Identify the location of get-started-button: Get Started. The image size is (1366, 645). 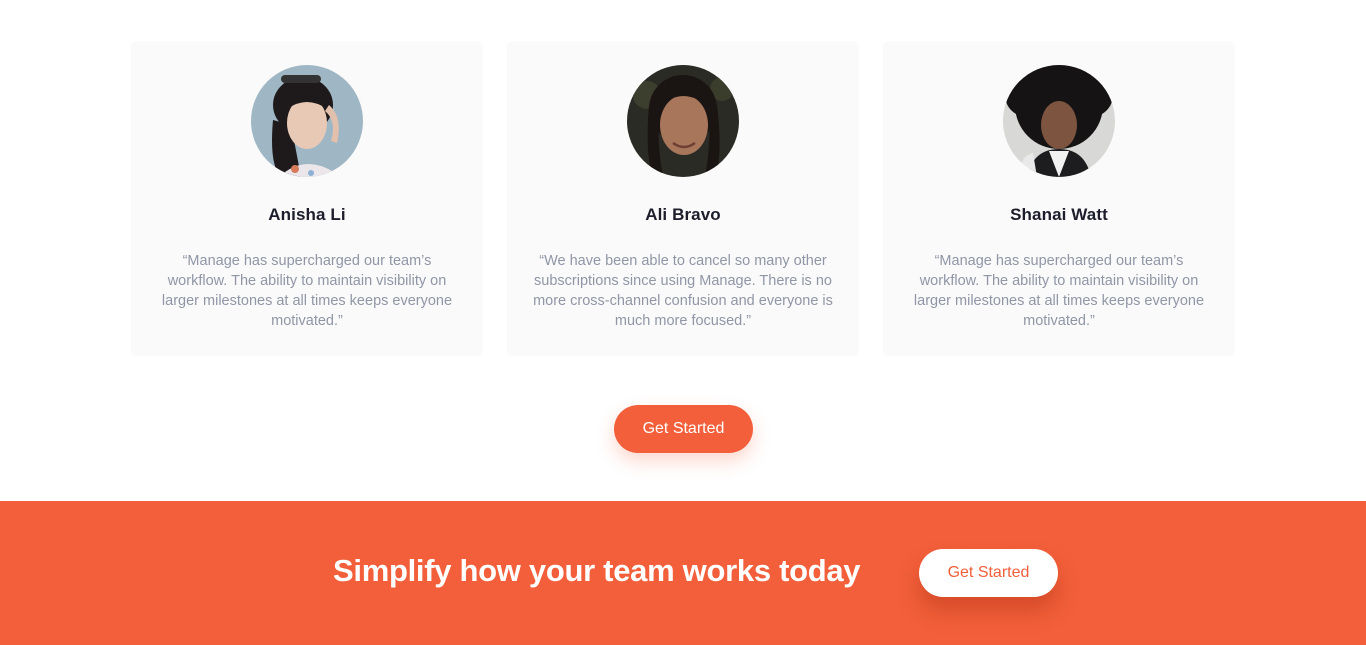
(683, 429).